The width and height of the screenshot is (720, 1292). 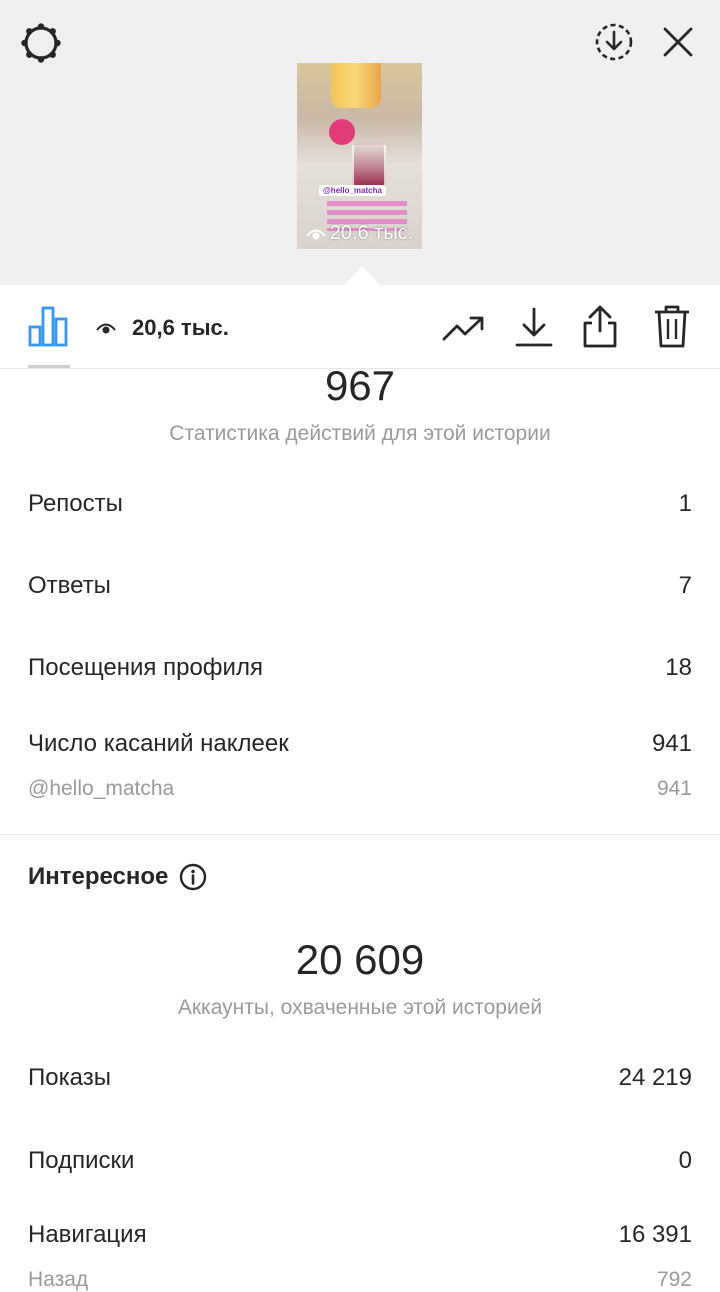 I want to click on stat-value: 7, so click(x=685, y=585).